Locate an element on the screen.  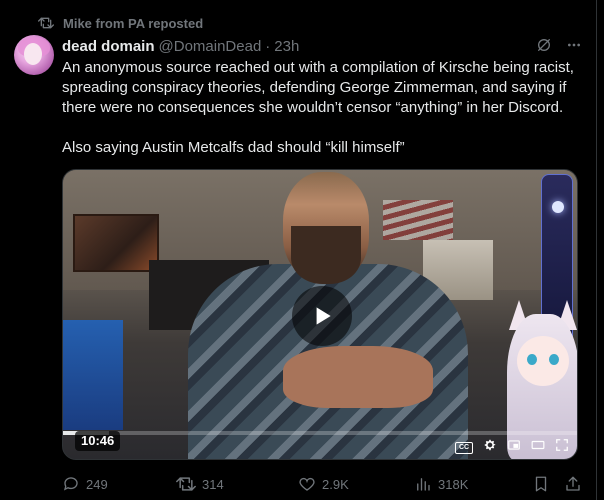
player-controls: CC is located at coordinates (512, 447).